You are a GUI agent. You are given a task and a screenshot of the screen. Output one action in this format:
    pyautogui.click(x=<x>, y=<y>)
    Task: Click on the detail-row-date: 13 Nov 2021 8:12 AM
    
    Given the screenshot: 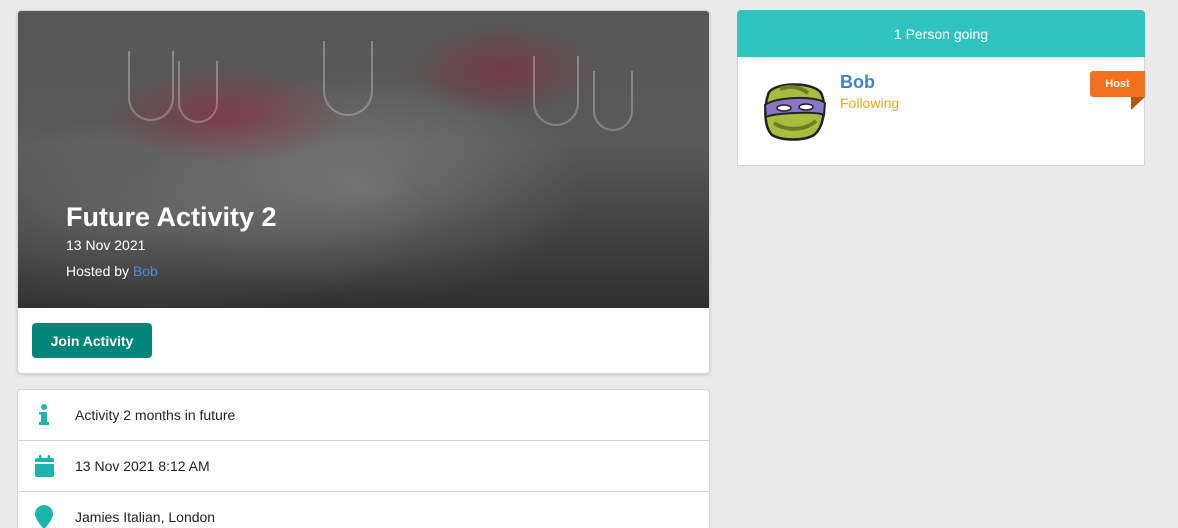 What is the action you would take?
    pyautogui.click(x=363, y=466)
    